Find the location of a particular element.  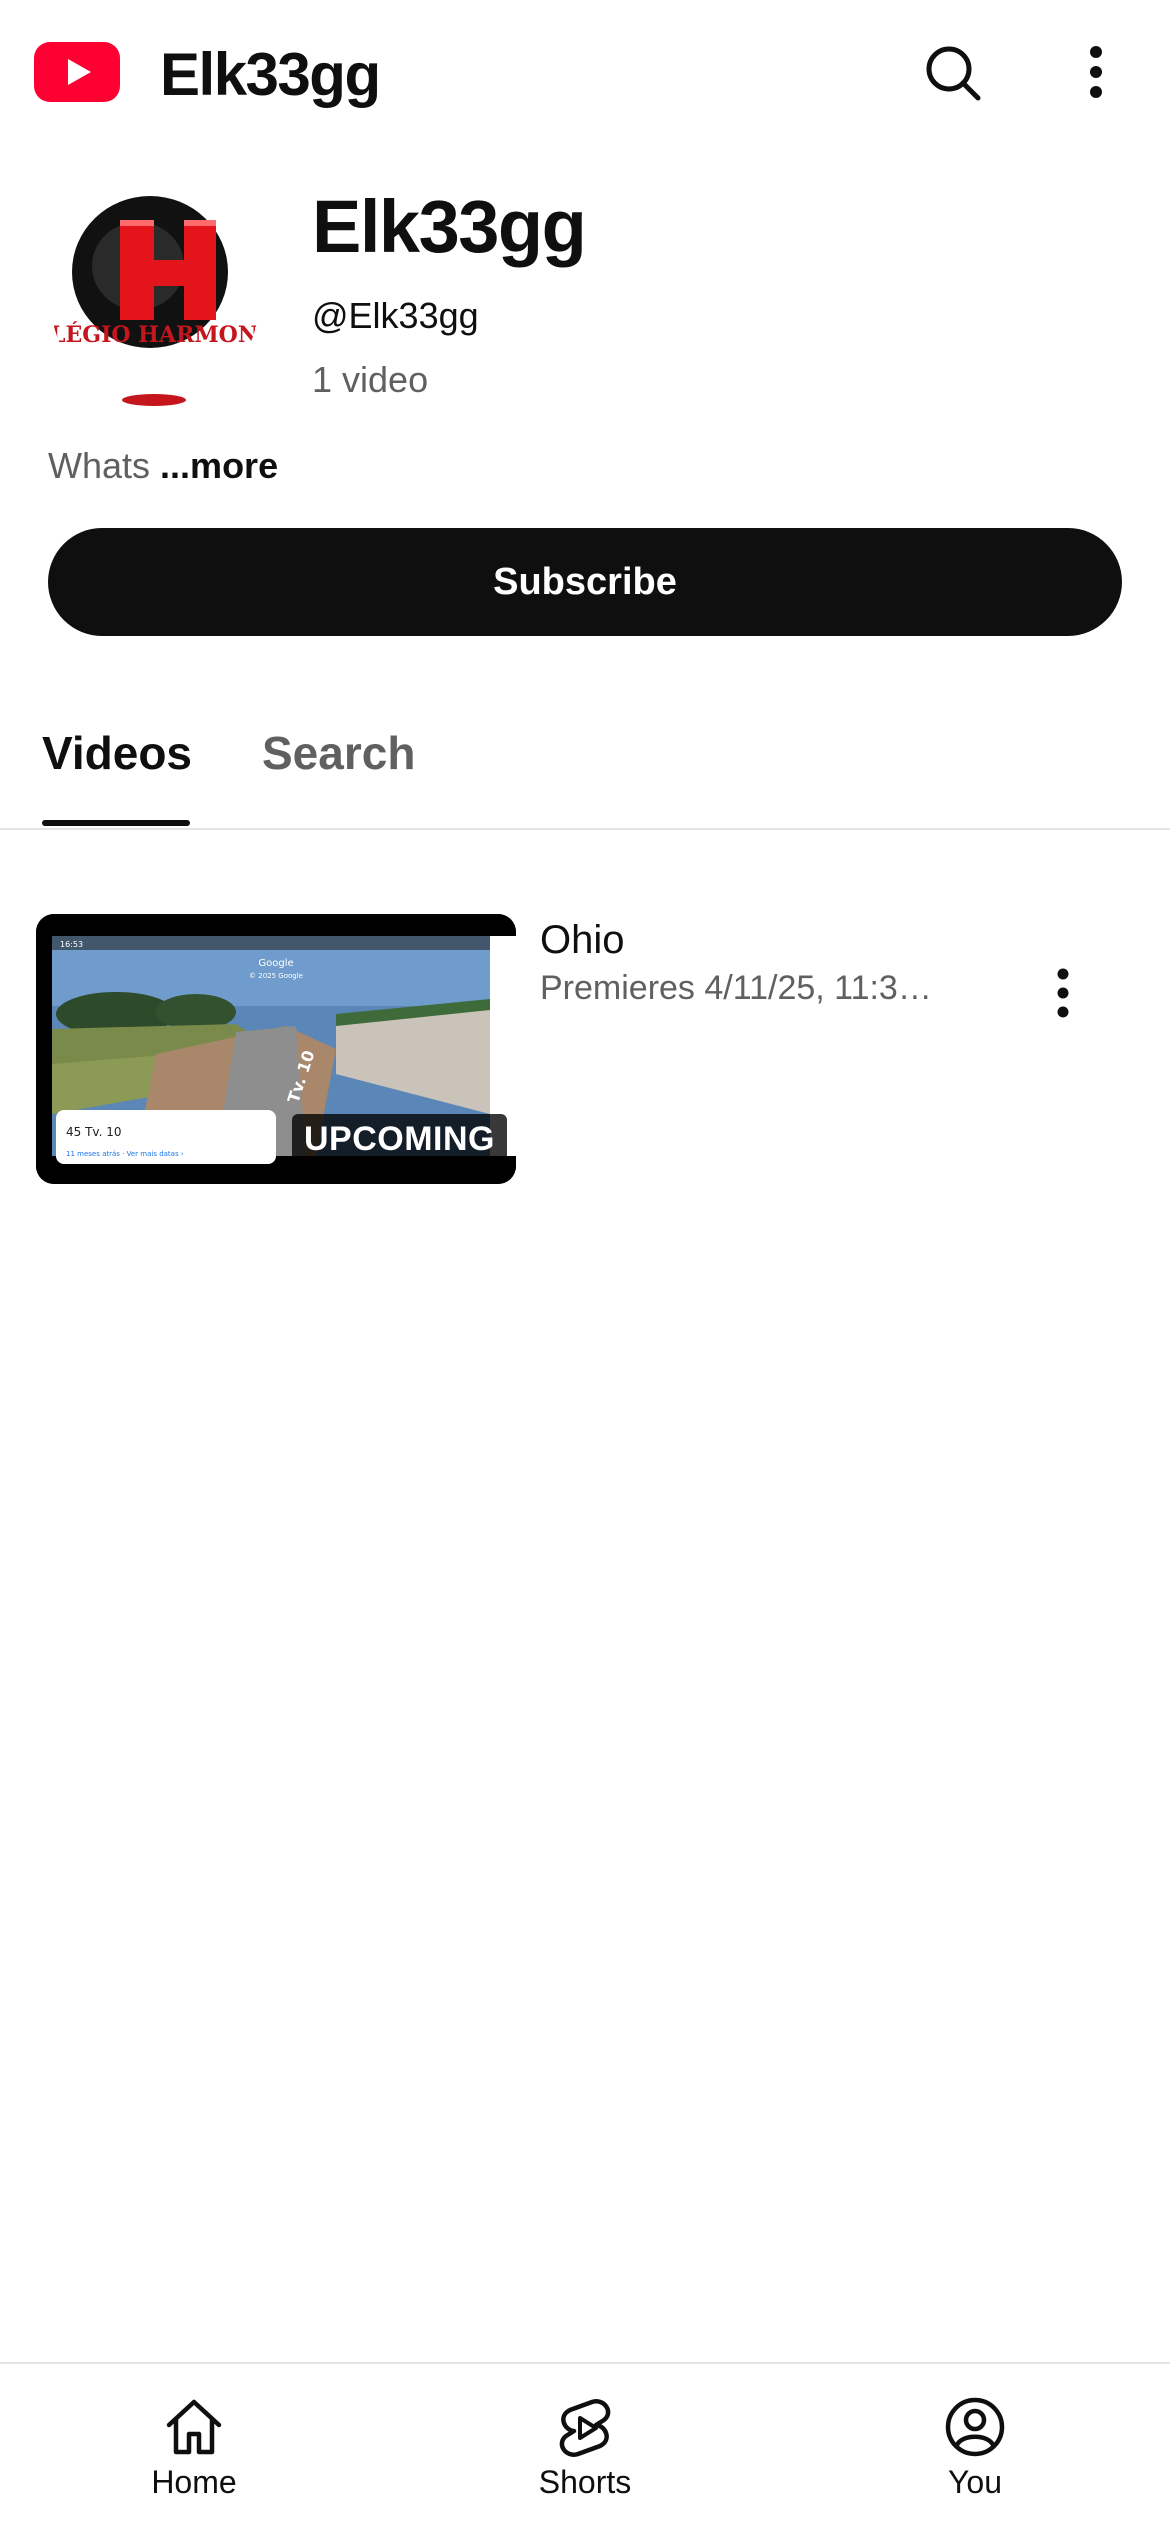

more-vert-icon is located at coordinates (1096, 73).